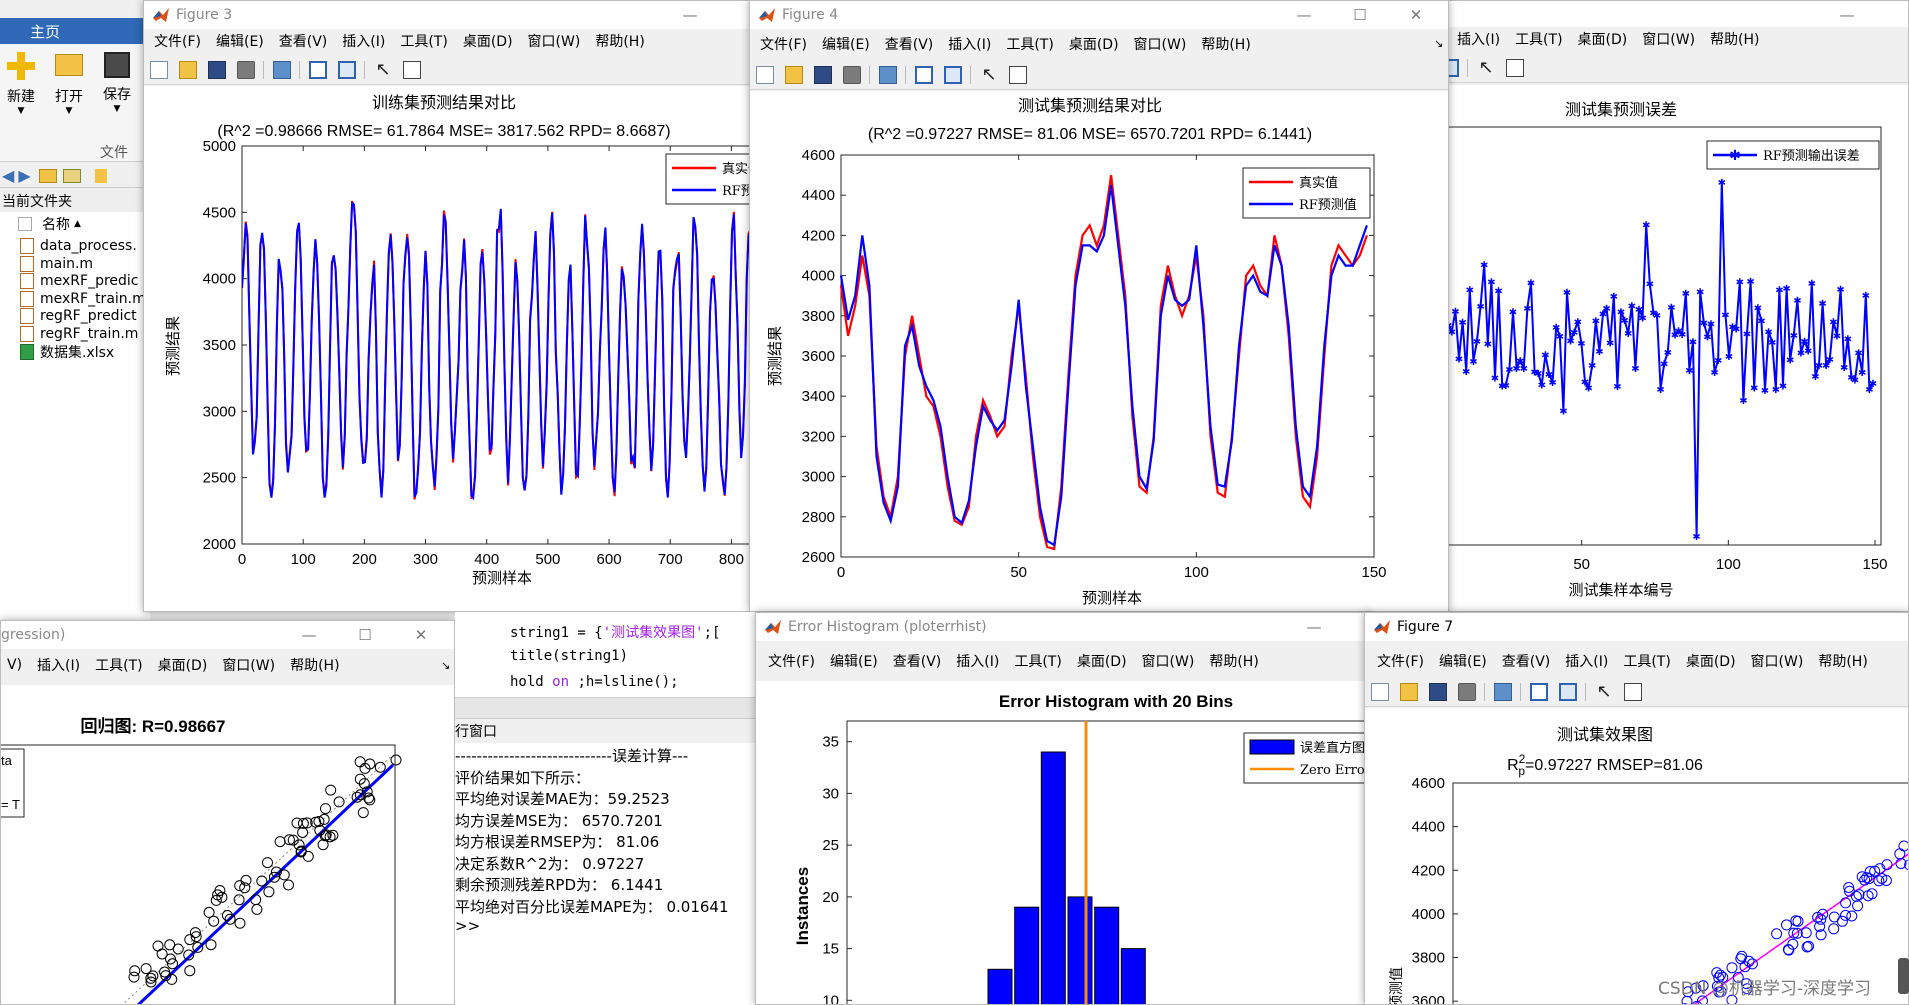  I want to click on home-tab: 主页, so click(75, 31).